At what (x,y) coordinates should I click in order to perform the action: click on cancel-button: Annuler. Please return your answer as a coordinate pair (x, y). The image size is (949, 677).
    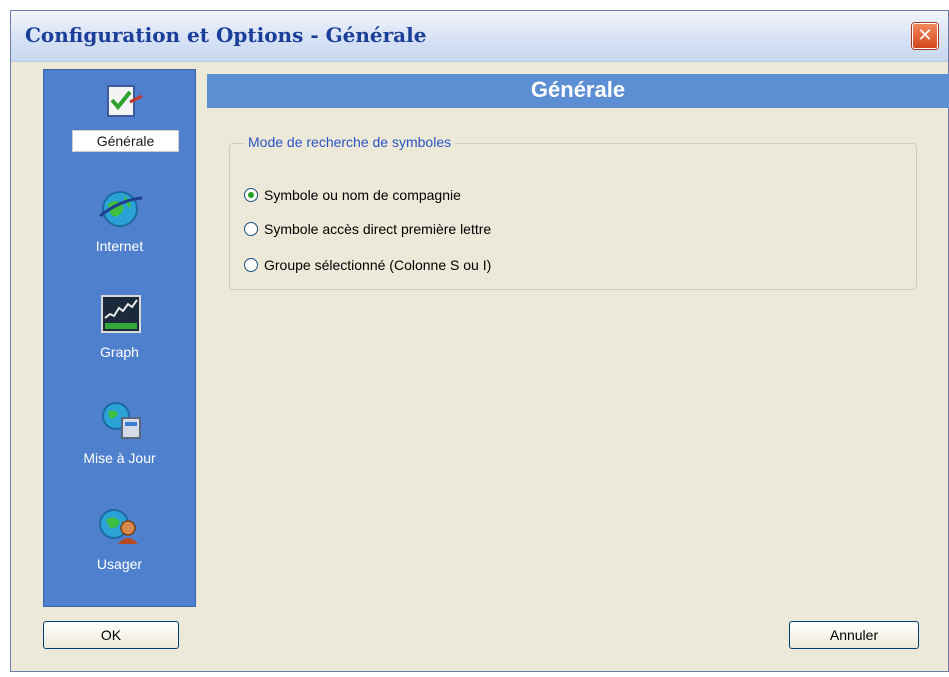
    Looking at the image, I should click on (854, 635).